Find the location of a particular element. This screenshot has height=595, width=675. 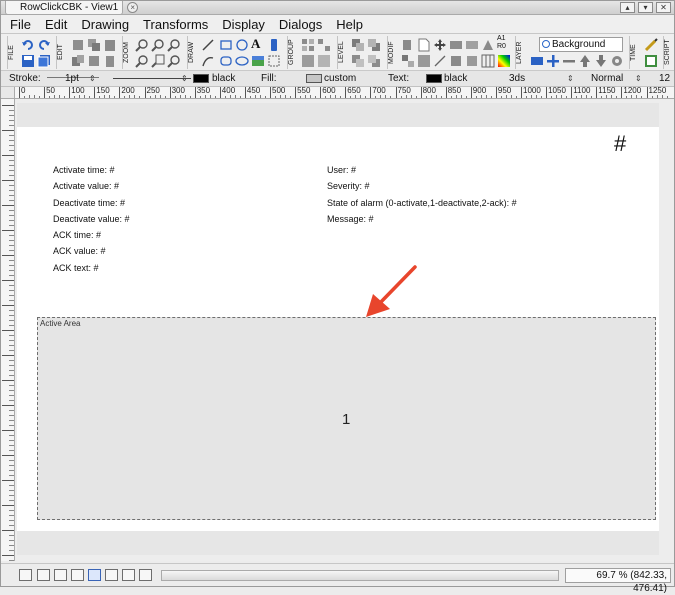

layer-selector: Background is located at coordinates (581, 44).